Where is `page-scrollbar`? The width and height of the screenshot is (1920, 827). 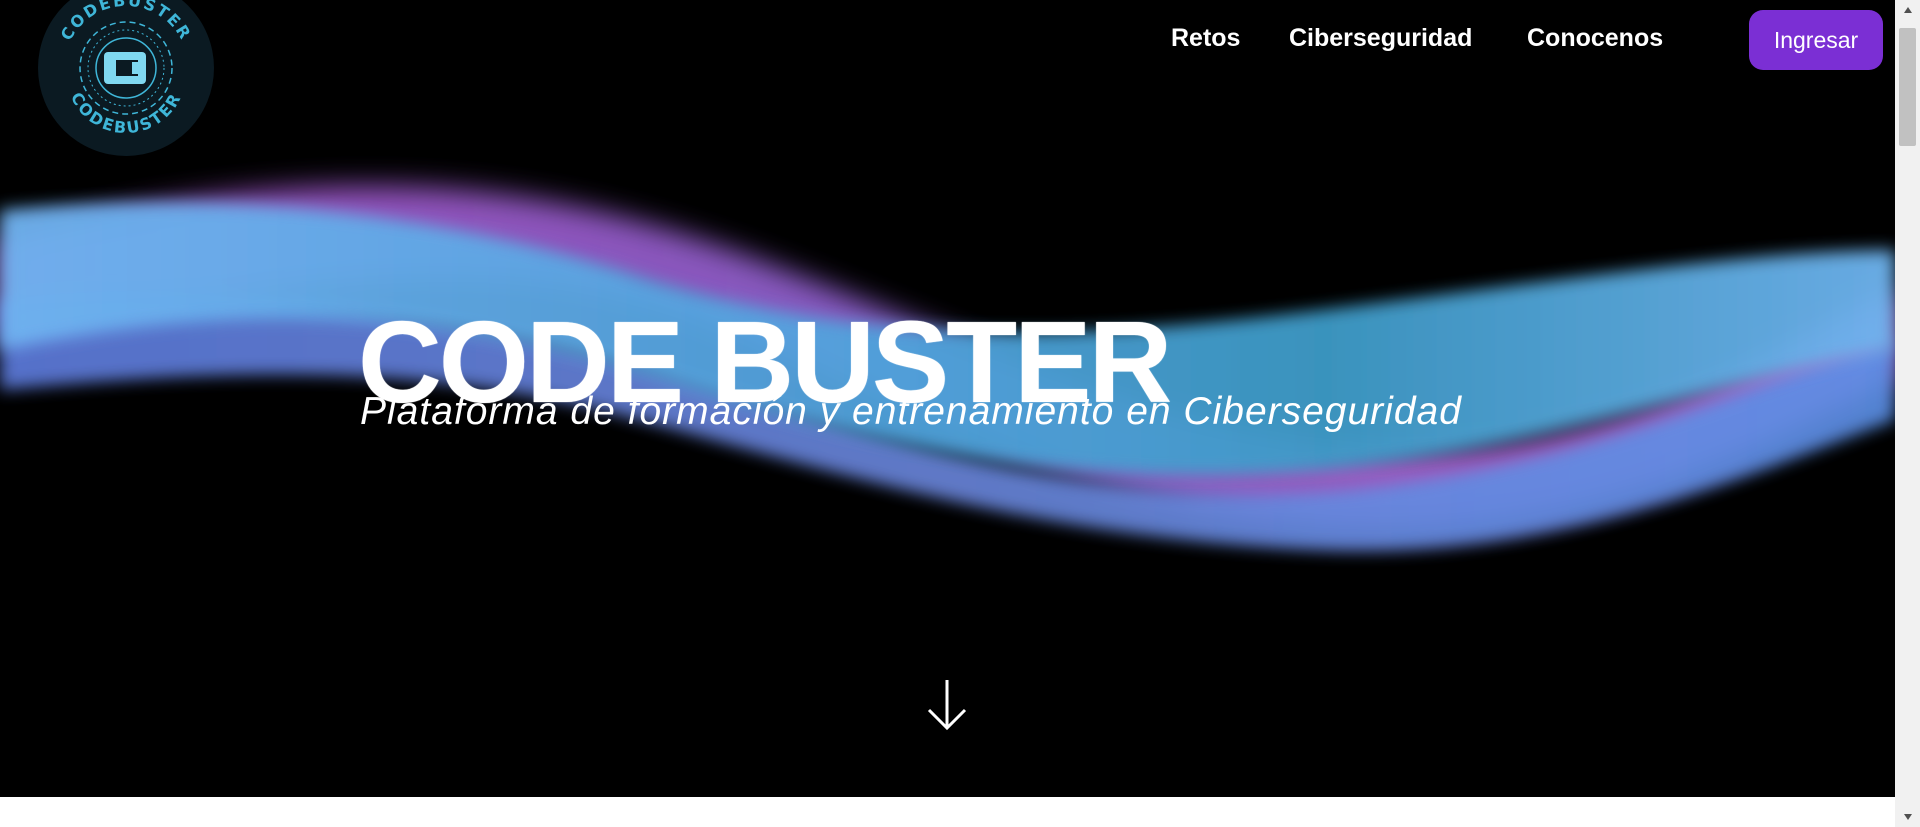
page-scrollbar is located at coordinates (1907, 413).